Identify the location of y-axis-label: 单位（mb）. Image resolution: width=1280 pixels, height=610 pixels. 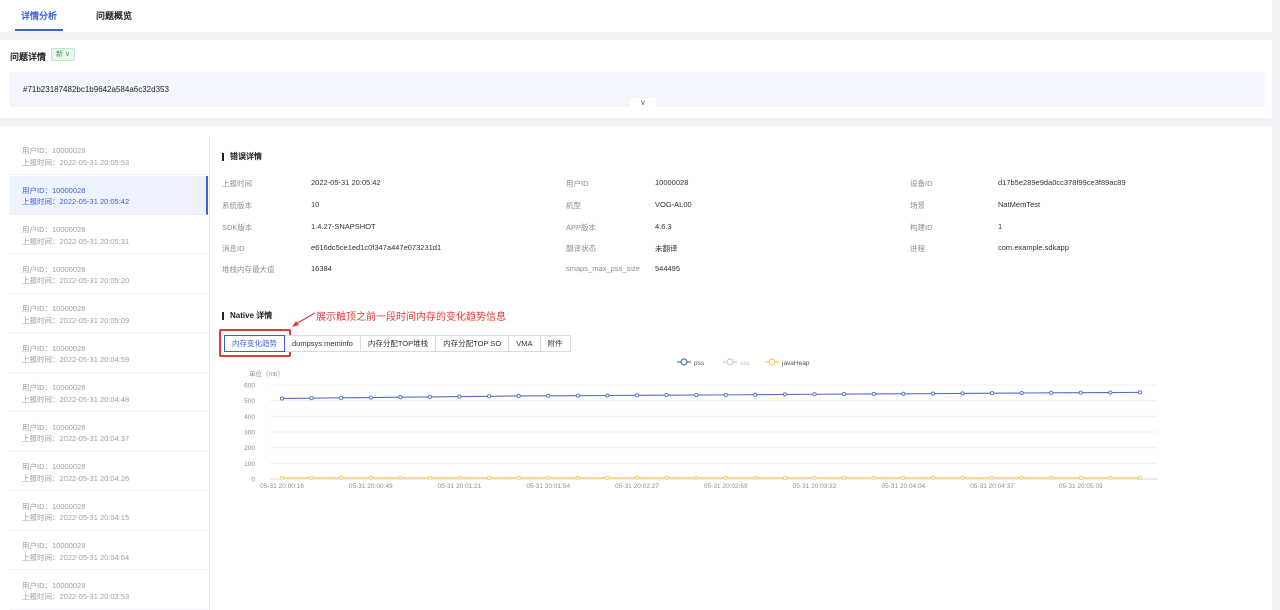
(266, 373).